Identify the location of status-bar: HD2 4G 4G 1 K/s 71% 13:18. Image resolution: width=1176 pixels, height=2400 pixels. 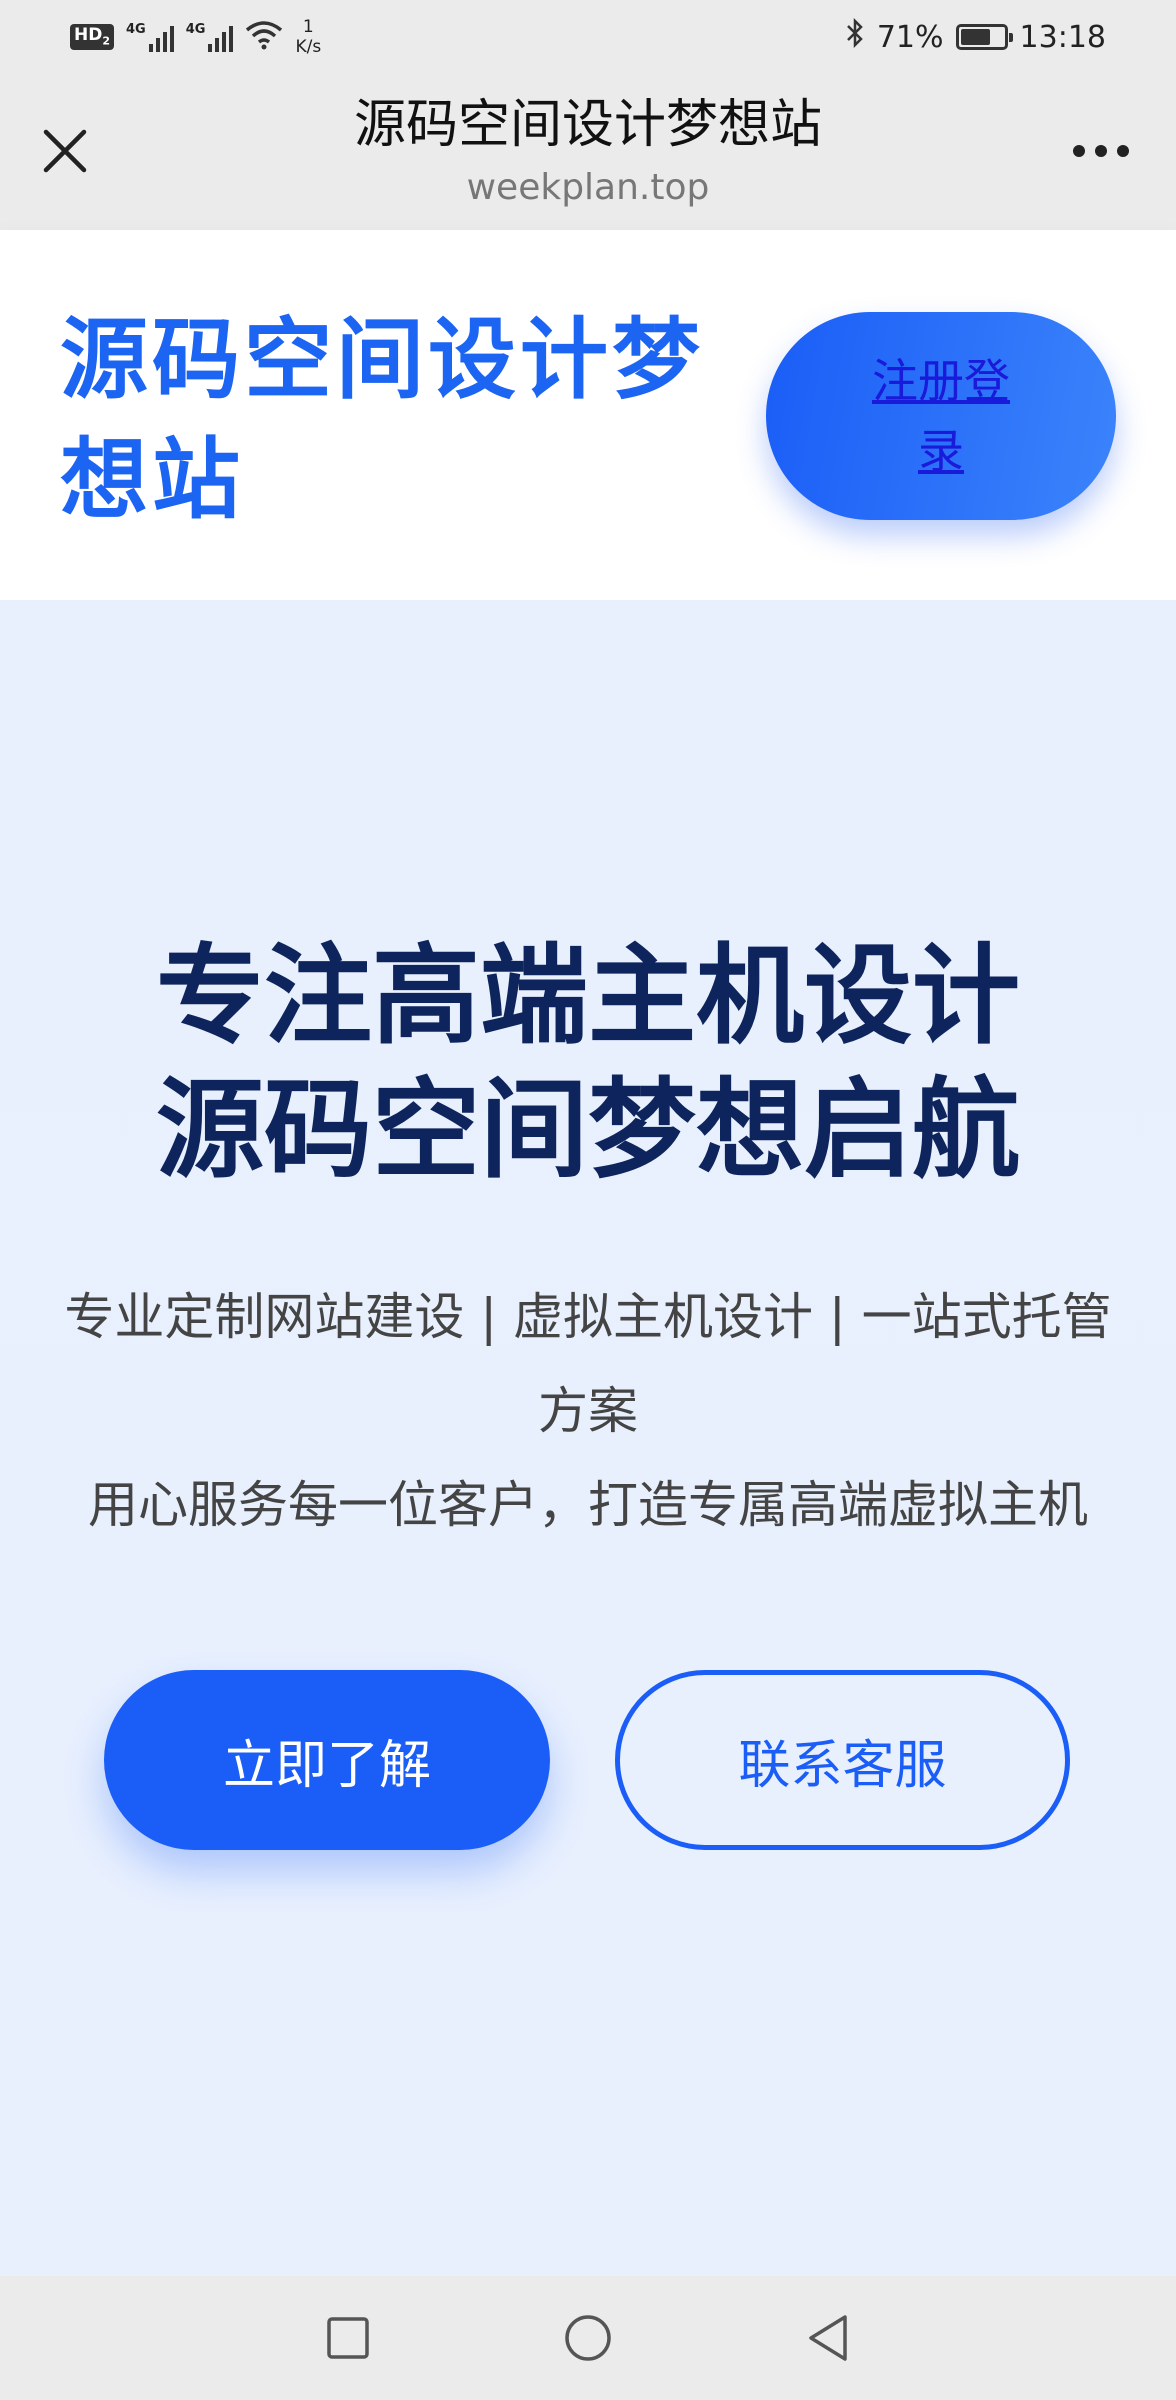
(588, 37).